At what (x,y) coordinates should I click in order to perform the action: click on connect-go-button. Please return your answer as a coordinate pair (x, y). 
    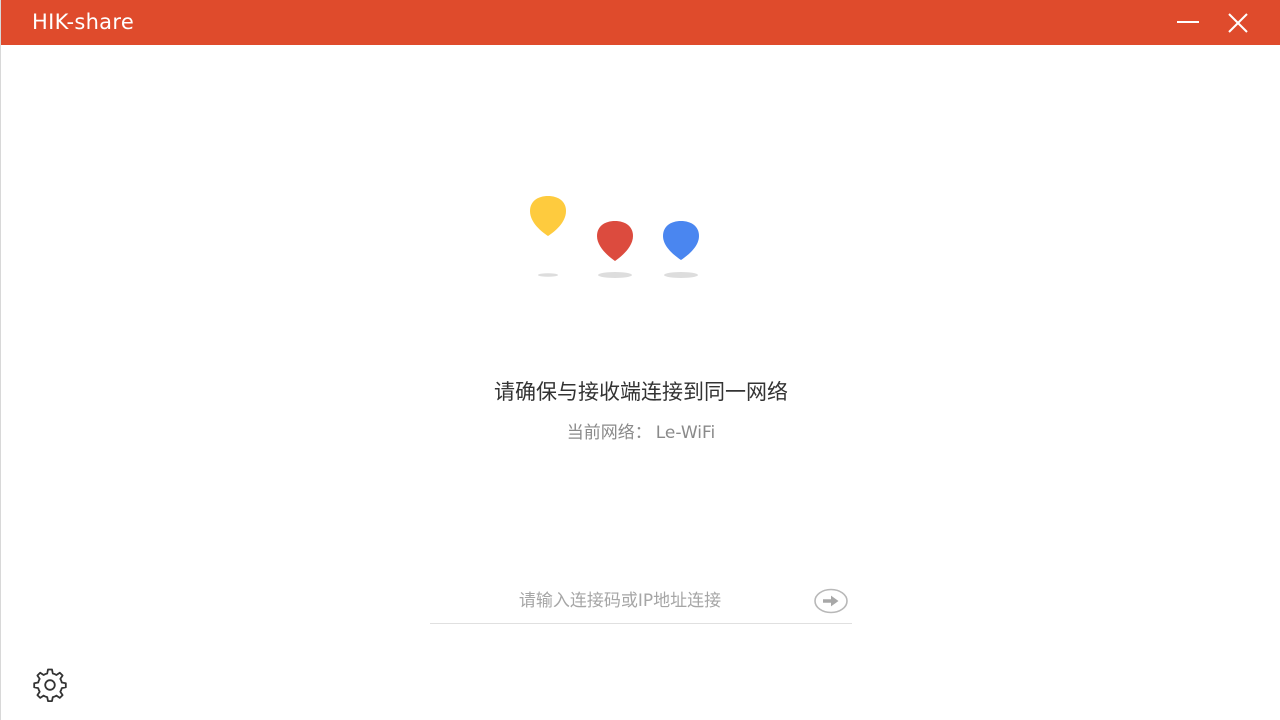
    Looking at the image, I should click on (831, 601).